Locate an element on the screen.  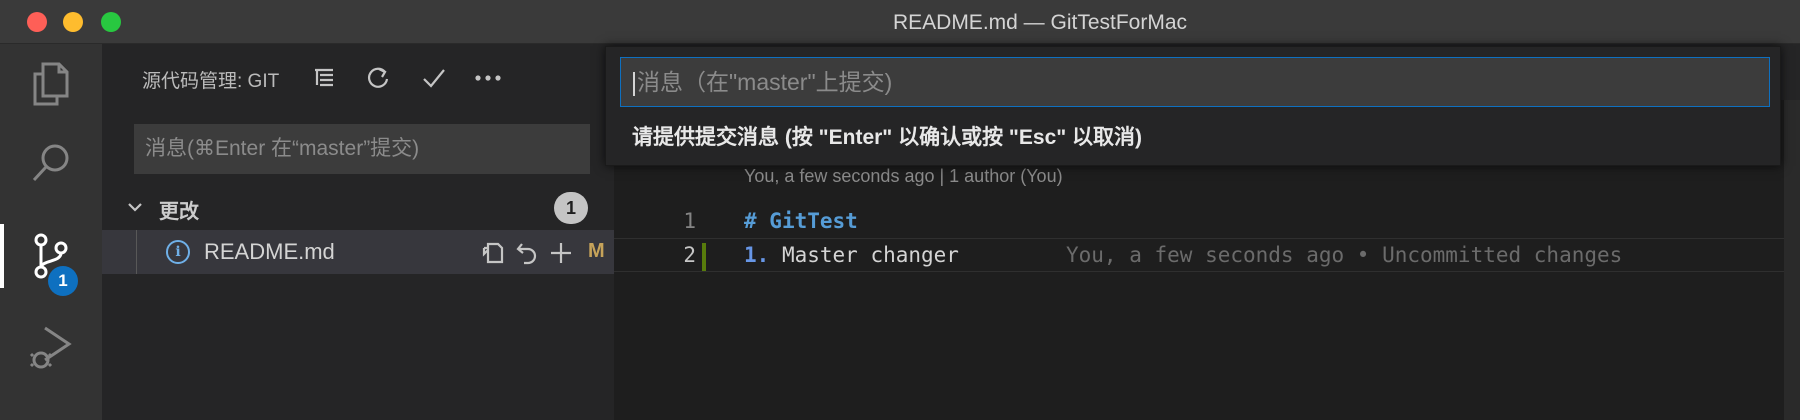
activity-search is located at coordinates (51, 164).